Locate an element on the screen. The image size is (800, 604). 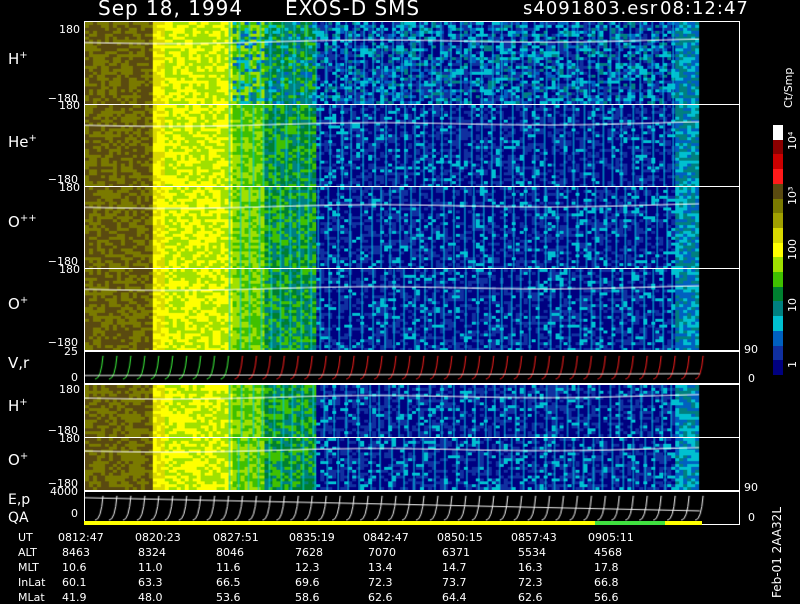
cell: 0820:23 is located at coordinates (158, 537).